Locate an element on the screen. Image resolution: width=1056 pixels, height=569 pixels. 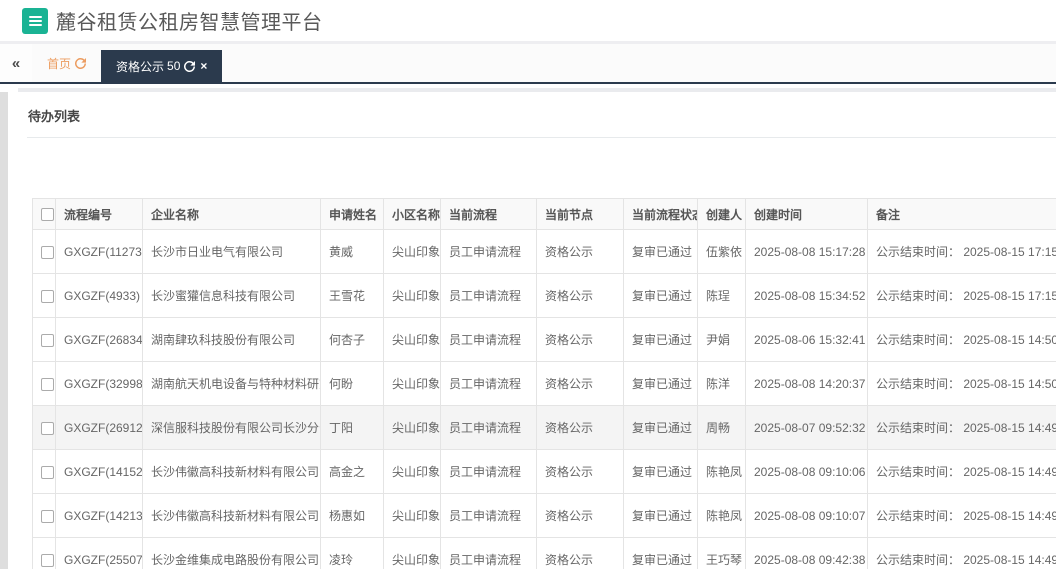
cell-company: 湖南肆玖科技股份有限公司 is located at coordinates (231, 339).